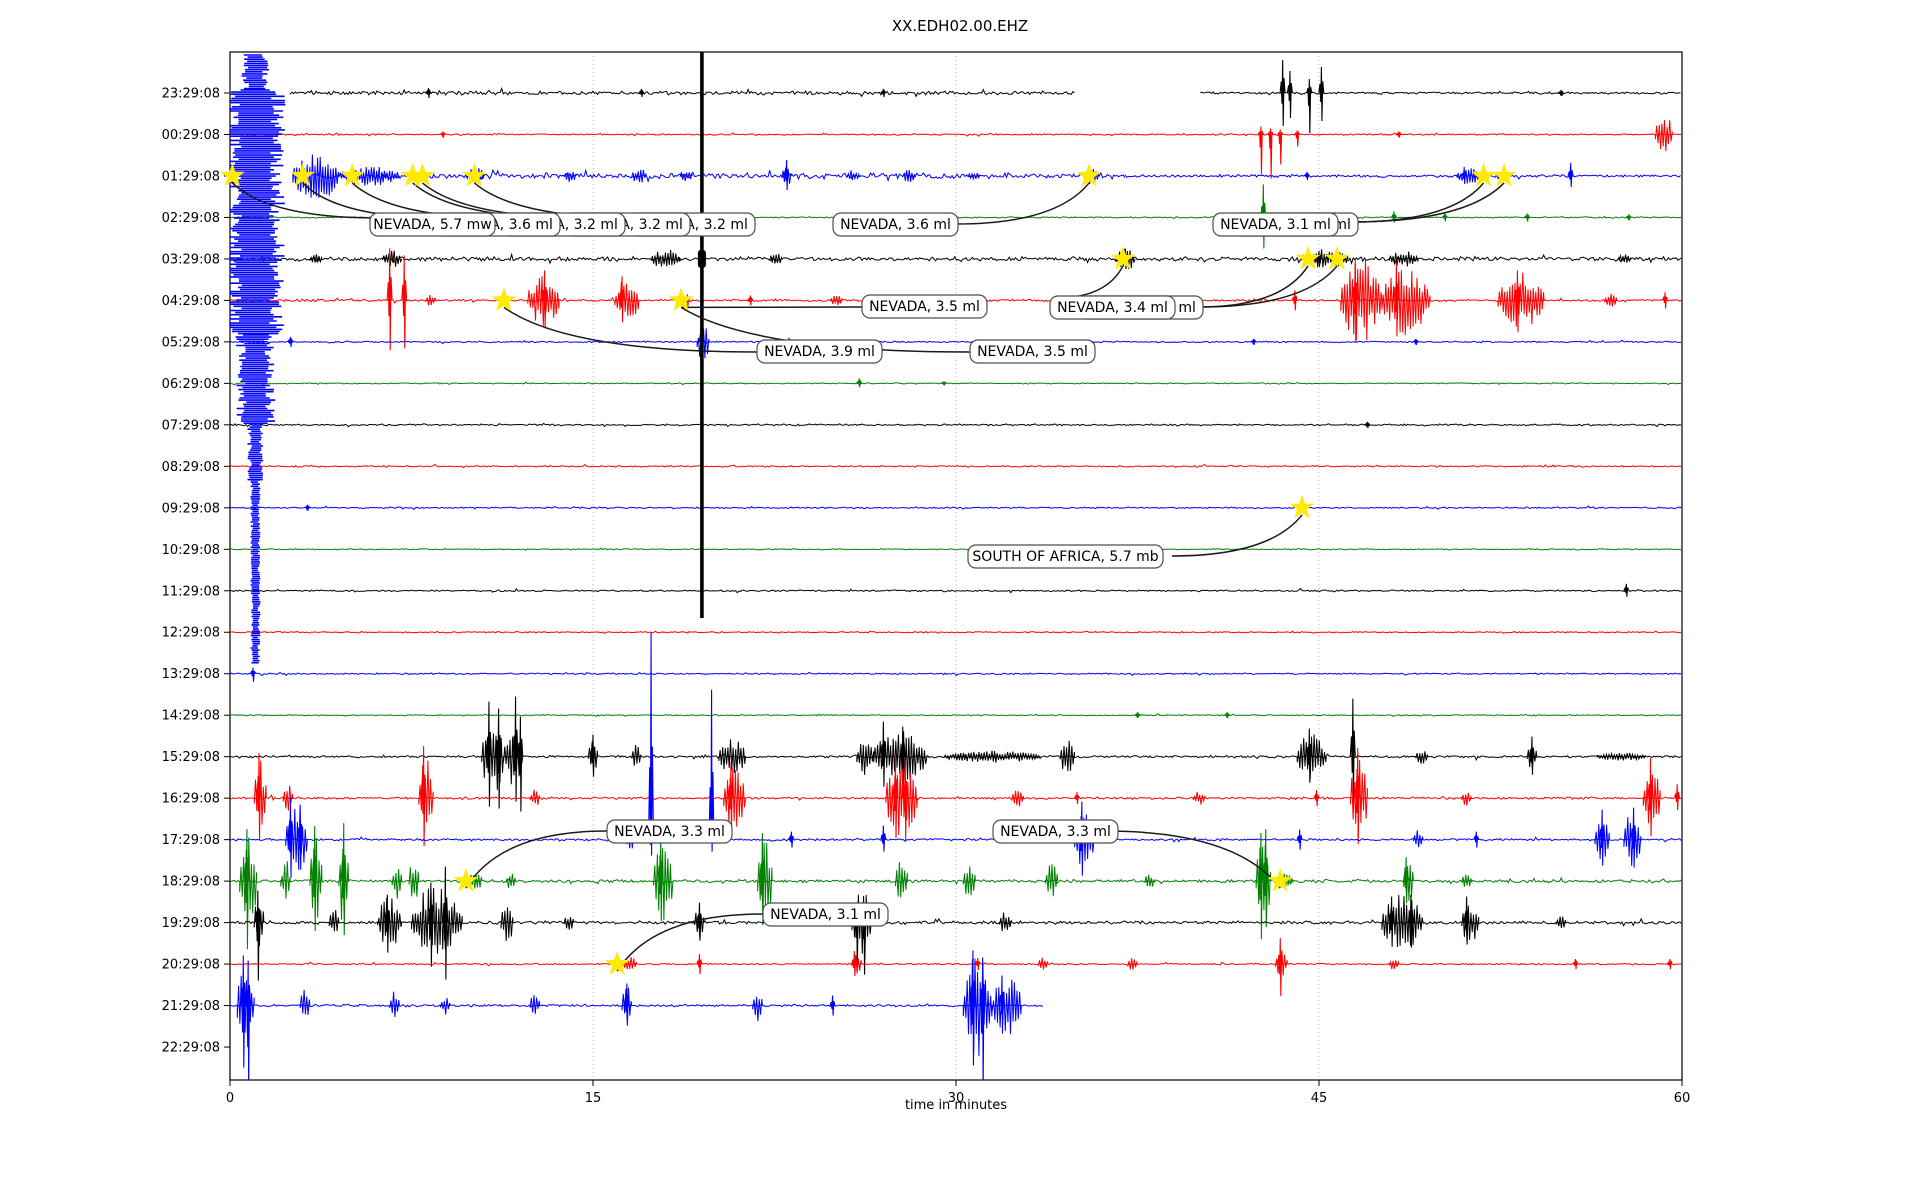 The width and height of the screenshot is (1920, 1200). I want to click on y-tick-label: 02:29:08, so click(191, 218).